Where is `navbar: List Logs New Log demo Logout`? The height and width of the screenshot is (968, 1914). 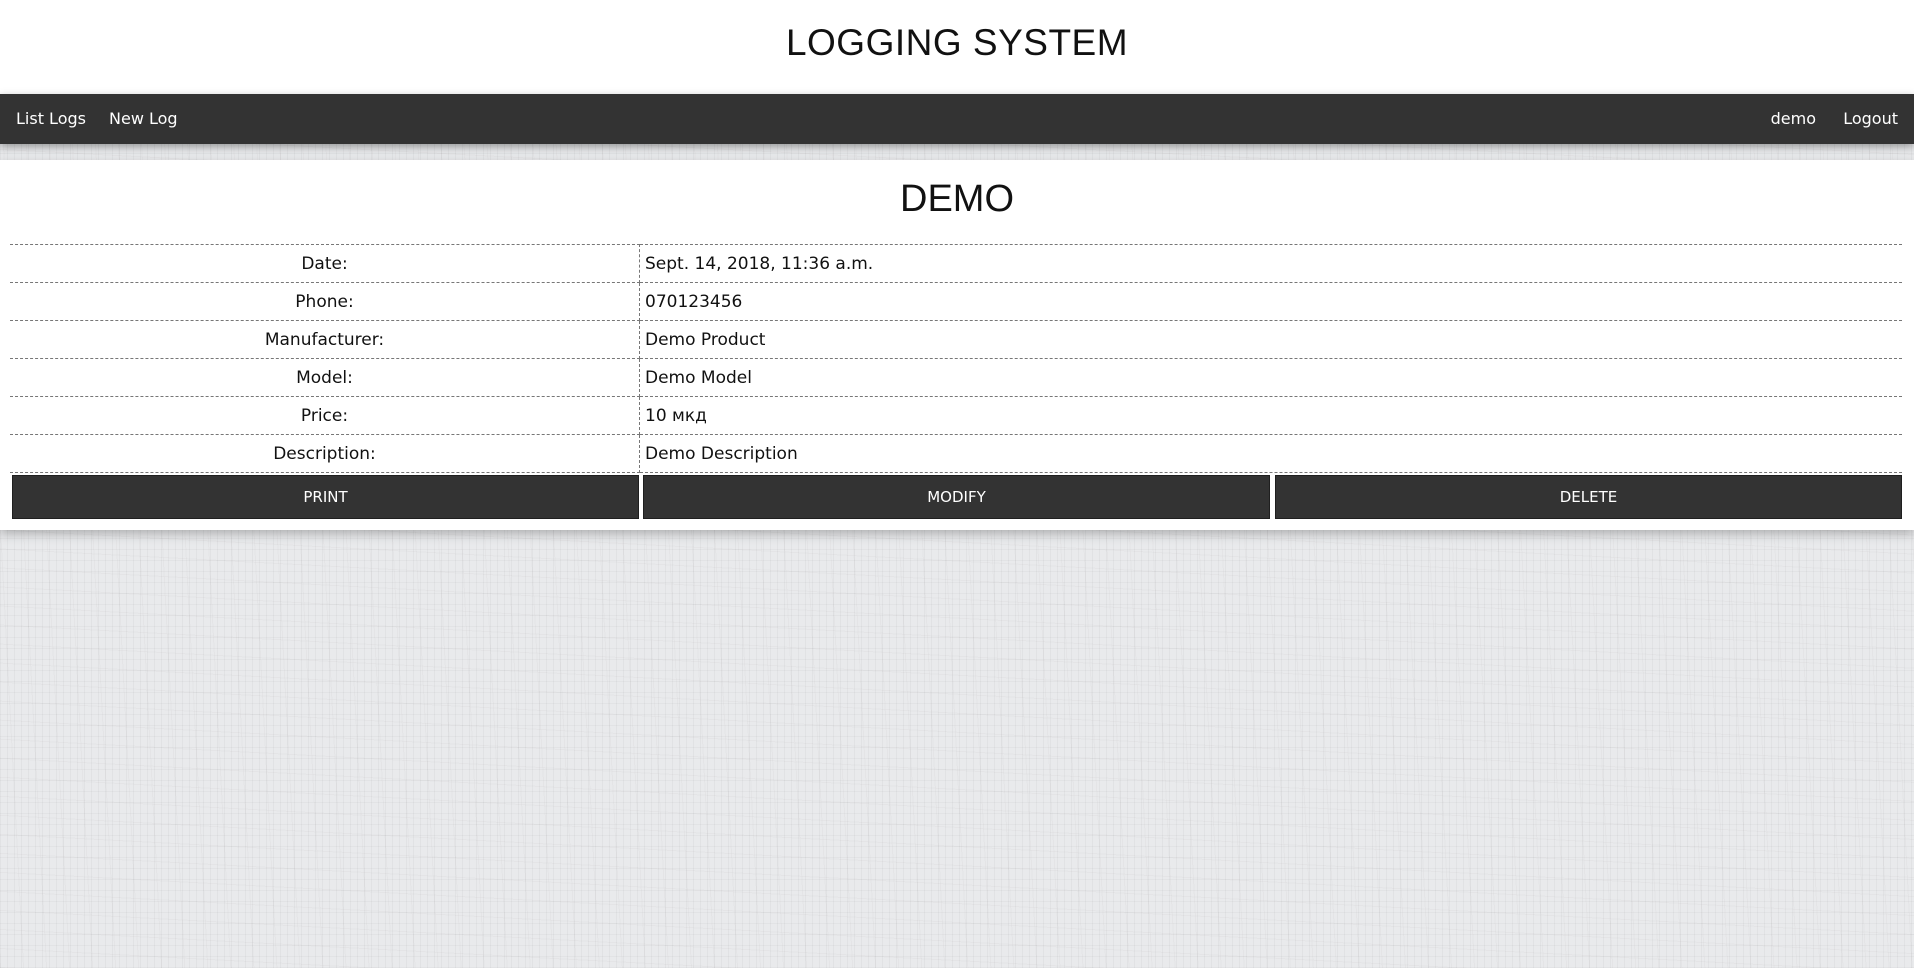 navbar: List Logs New Log demo Logout is located at coordinates (957, 119).